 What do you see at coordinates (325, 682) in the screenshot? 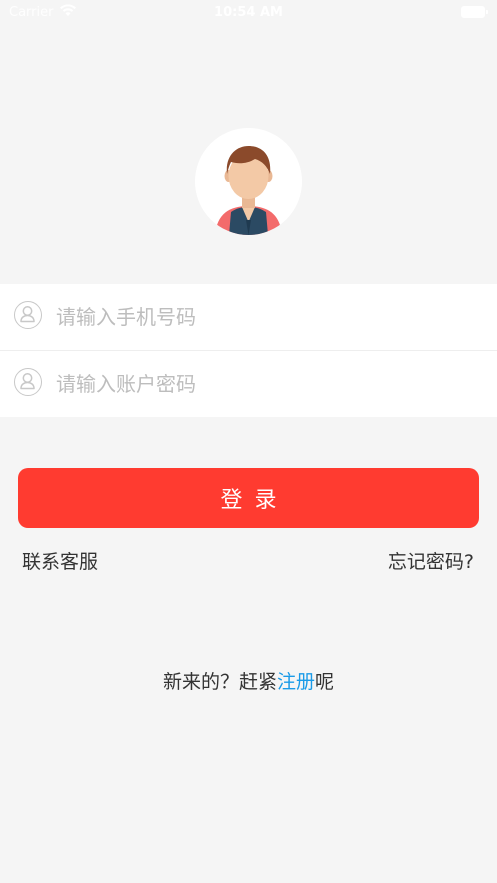
I see `register-suffix: 呢` at bounding box center [325, 682].